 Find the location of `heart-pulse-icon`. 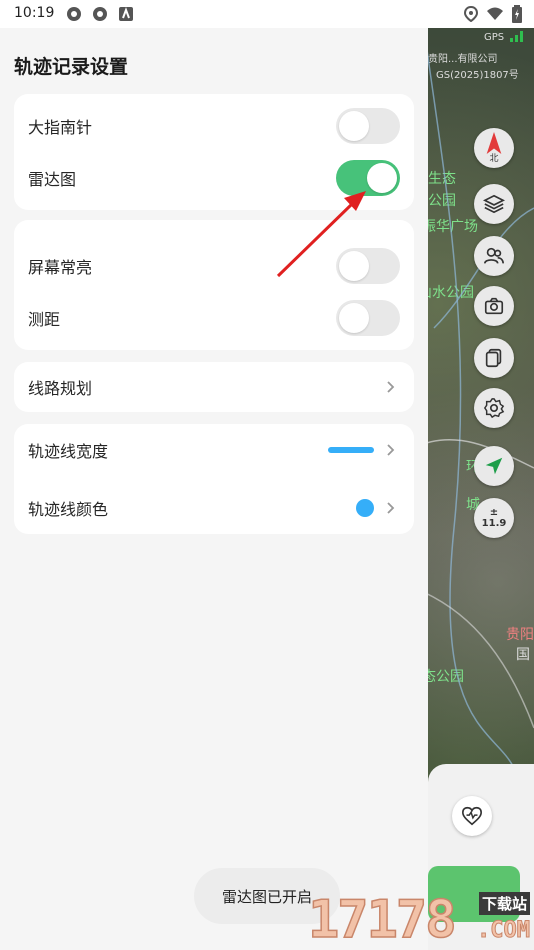

heart-pulse-icon is located at coordinates (472, 816).